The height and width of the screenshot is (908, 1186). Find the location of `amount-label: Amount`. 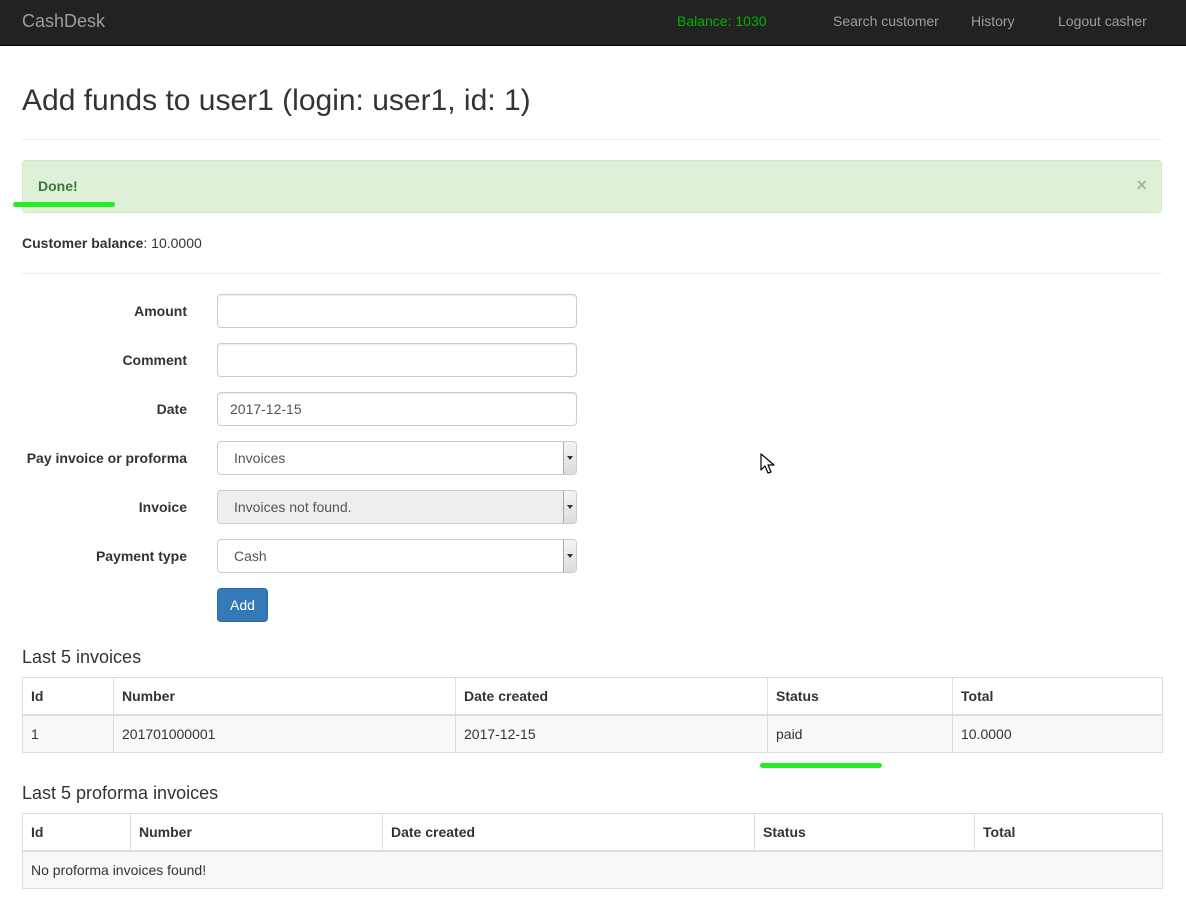

amount-label: Amount is located at coordinates (160, 311).